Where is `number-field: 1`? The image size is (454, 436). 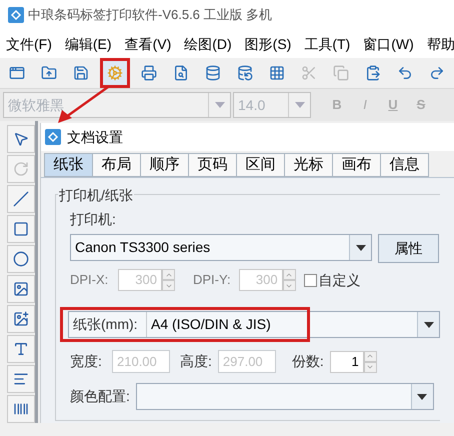
number-field: 1 is located at coordinates (347, 361).